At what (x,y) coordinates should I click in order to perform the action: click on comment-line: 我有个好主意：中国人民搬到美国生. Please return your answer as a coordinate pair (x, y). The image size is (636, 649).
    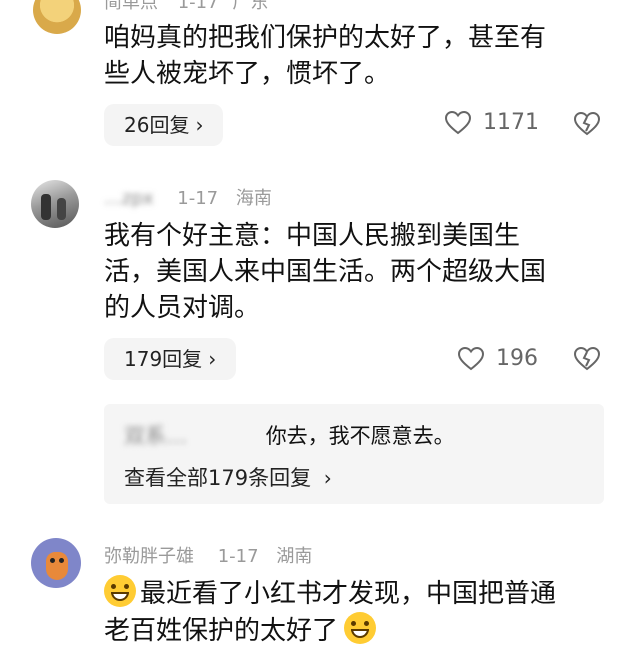
    Looking at the image, I should click on (312, 236).